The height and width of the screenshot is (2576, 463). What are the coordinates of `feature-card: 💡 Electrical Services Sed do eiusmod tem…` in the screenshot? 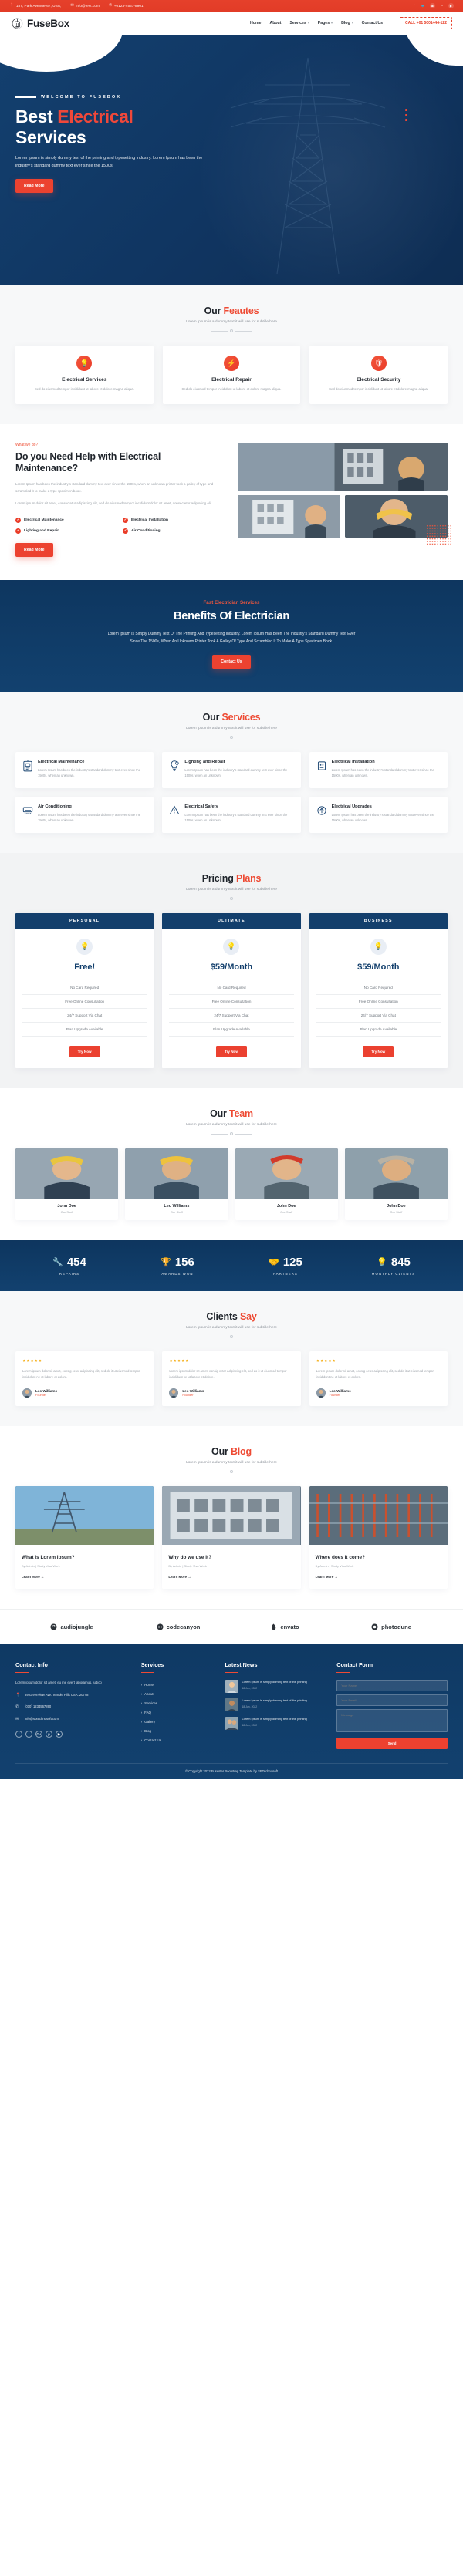 It's located at (84, 375).